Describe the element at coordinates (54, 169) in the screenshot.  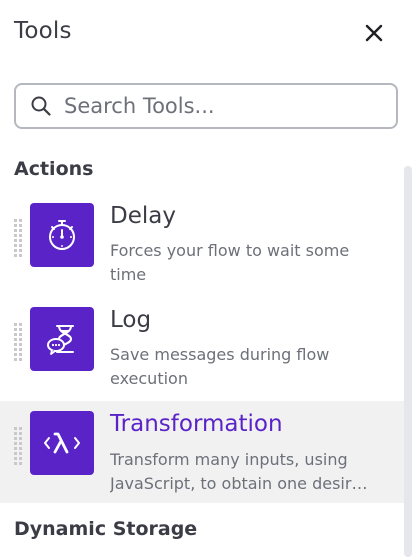
I see `section-label-actions: Actions` at that location.